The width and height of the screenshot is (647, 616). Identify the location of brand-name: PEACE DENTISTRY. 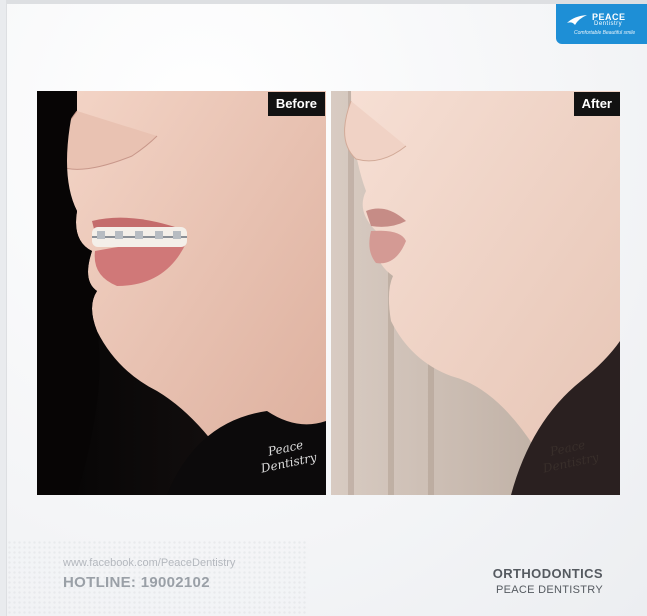
(549, 590).